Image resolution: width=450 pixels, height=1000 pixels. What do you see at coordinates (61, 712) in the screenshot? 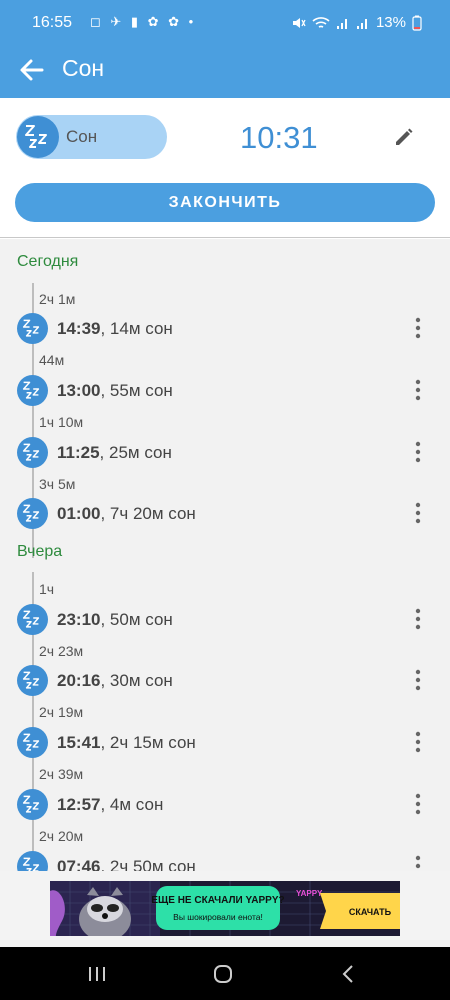
I see `gap-label: 2ч 19м` at bounding box center [61, 712].